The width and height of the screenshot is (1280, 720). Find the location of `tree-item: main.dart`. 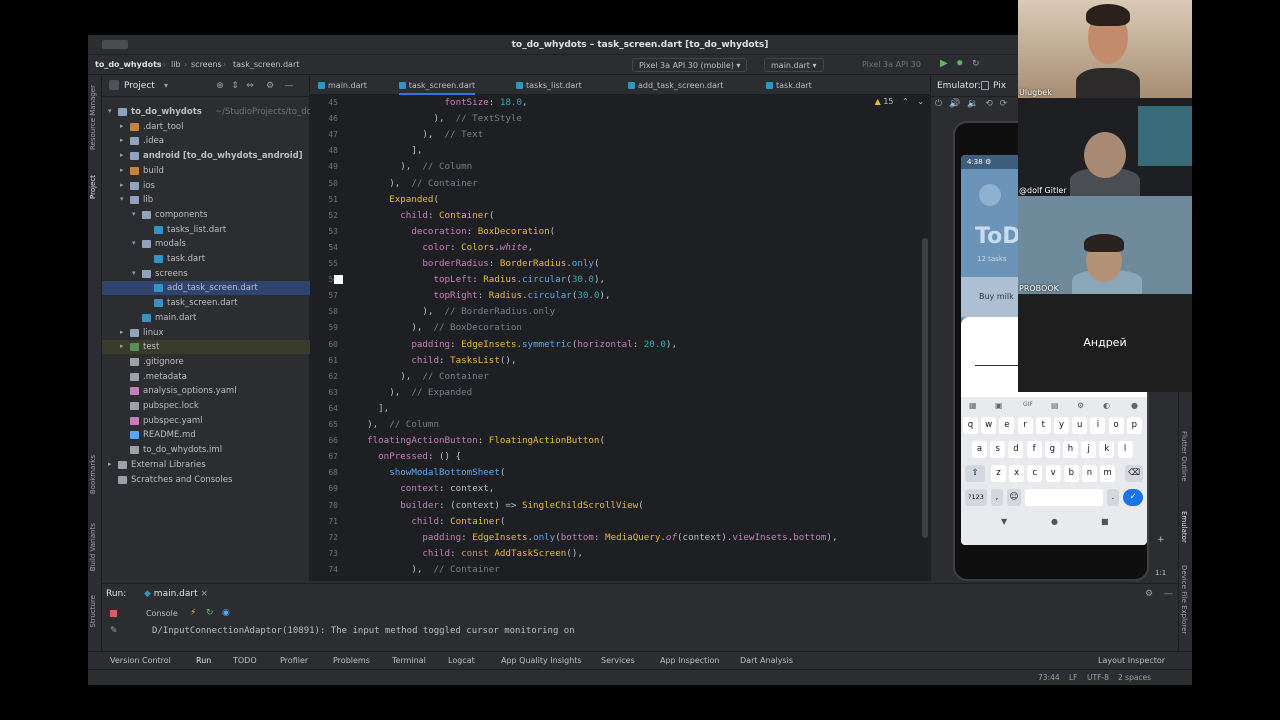

tree-item: main.dart is located at coordinates (206, 318).